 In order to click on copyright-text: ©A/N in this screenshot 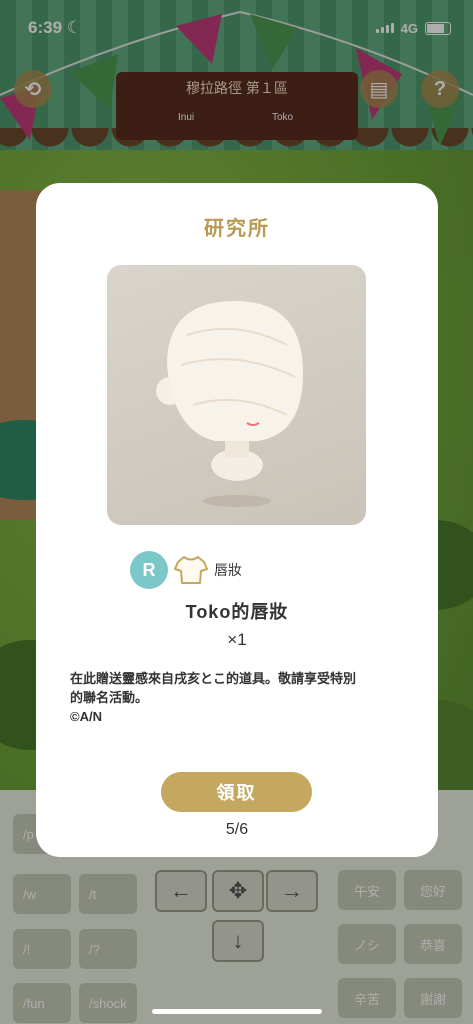, I will do `click(86, 716)`.